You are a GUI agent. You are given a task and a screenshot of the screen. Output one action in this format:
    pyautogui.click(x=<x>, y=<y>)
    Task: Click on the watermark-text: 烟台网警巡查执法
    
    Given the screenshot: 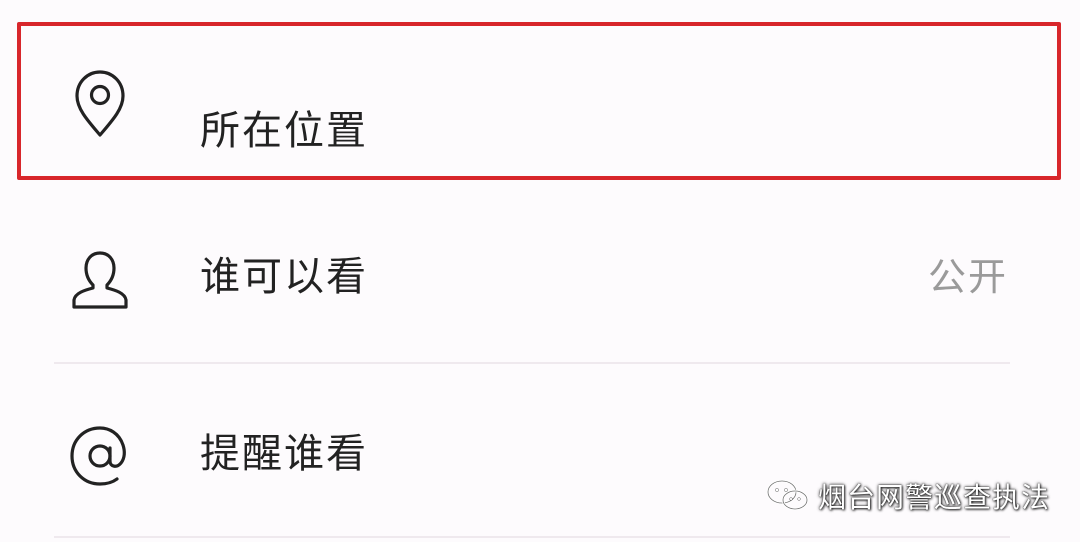 What is the action you would take?
    pyautogui.click(x=933, y=497)
    